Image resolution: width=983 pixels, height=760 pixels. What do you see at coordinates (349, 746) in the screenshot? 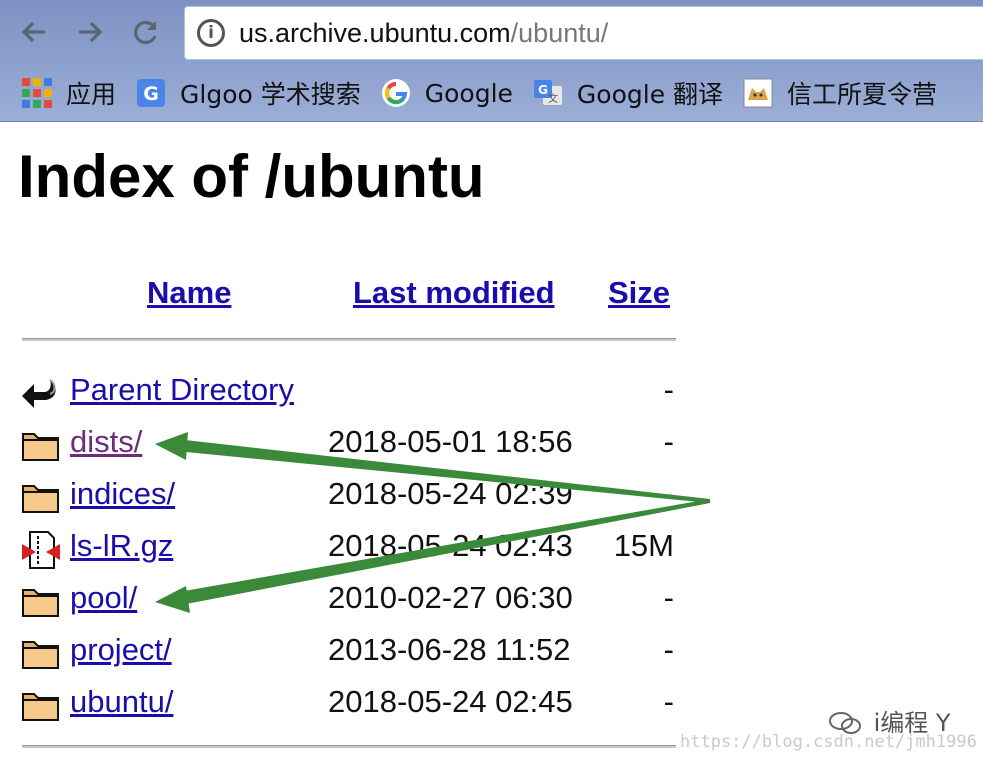
I see `divider-bottom` at bounding box center [349, 746].